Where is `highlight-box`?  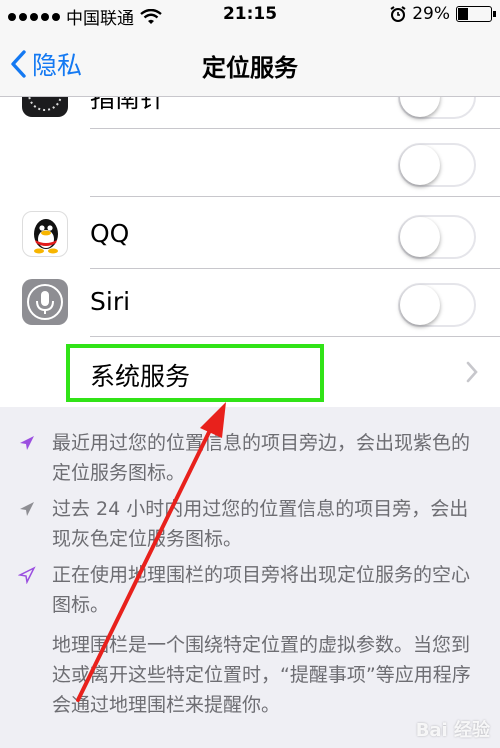
highlight-box is located at coordinates (195, 373).